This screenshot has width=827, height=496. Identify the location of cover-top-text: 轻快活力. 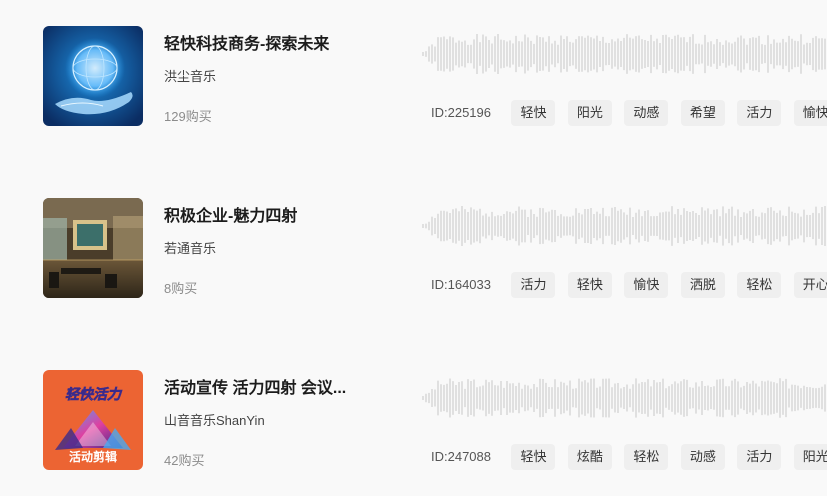
(94, 394).